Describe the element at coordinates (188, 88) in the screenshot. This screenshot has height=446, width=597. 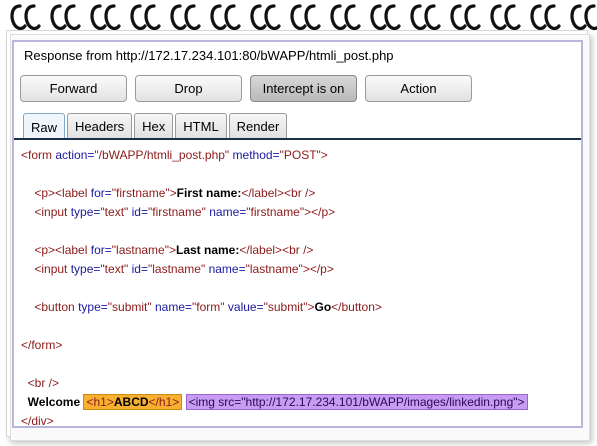
I see `drop-button: Drop` at that location.